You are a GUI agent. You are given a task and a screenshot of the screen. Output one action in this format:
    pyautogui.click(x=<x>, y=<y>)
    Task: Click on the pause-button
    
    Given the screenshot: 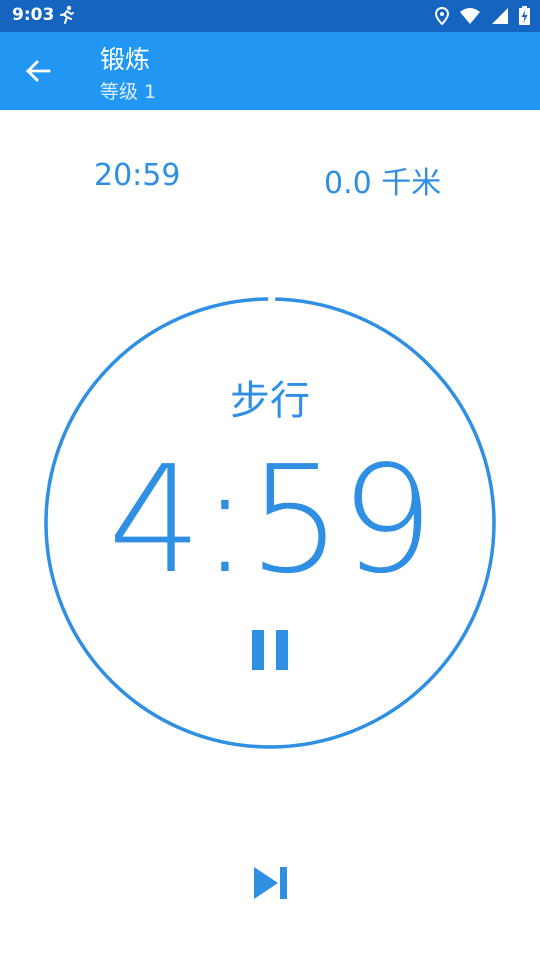 What is the action you would take?
    pyautogui.click(x=271, y=650)
    